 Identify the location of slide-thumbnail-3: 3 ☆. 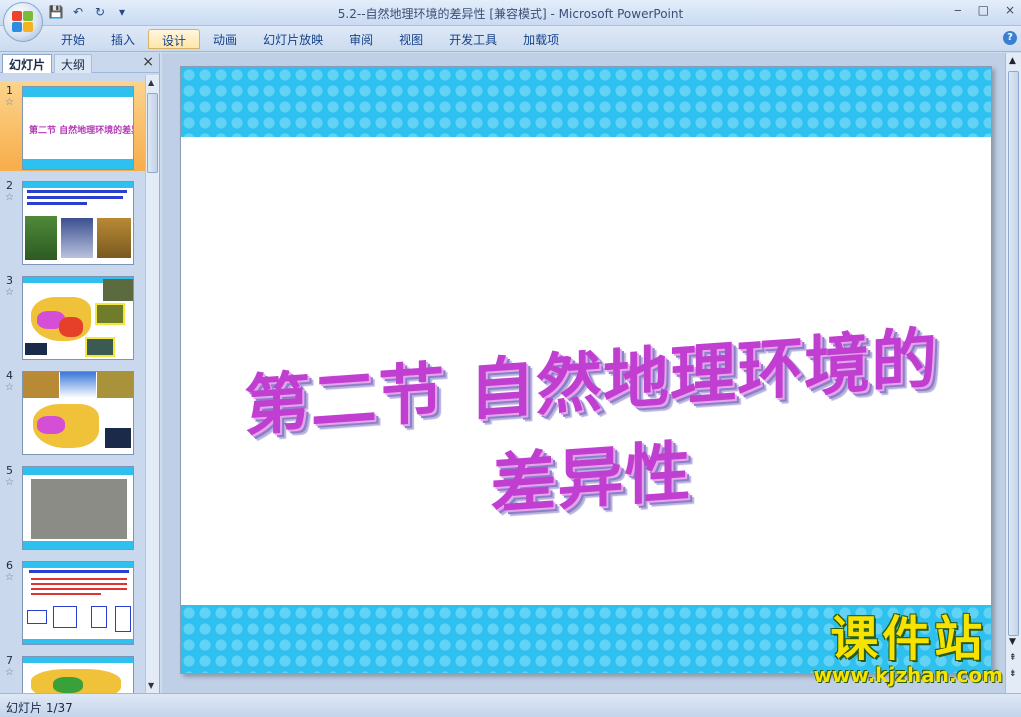
(72, 316).